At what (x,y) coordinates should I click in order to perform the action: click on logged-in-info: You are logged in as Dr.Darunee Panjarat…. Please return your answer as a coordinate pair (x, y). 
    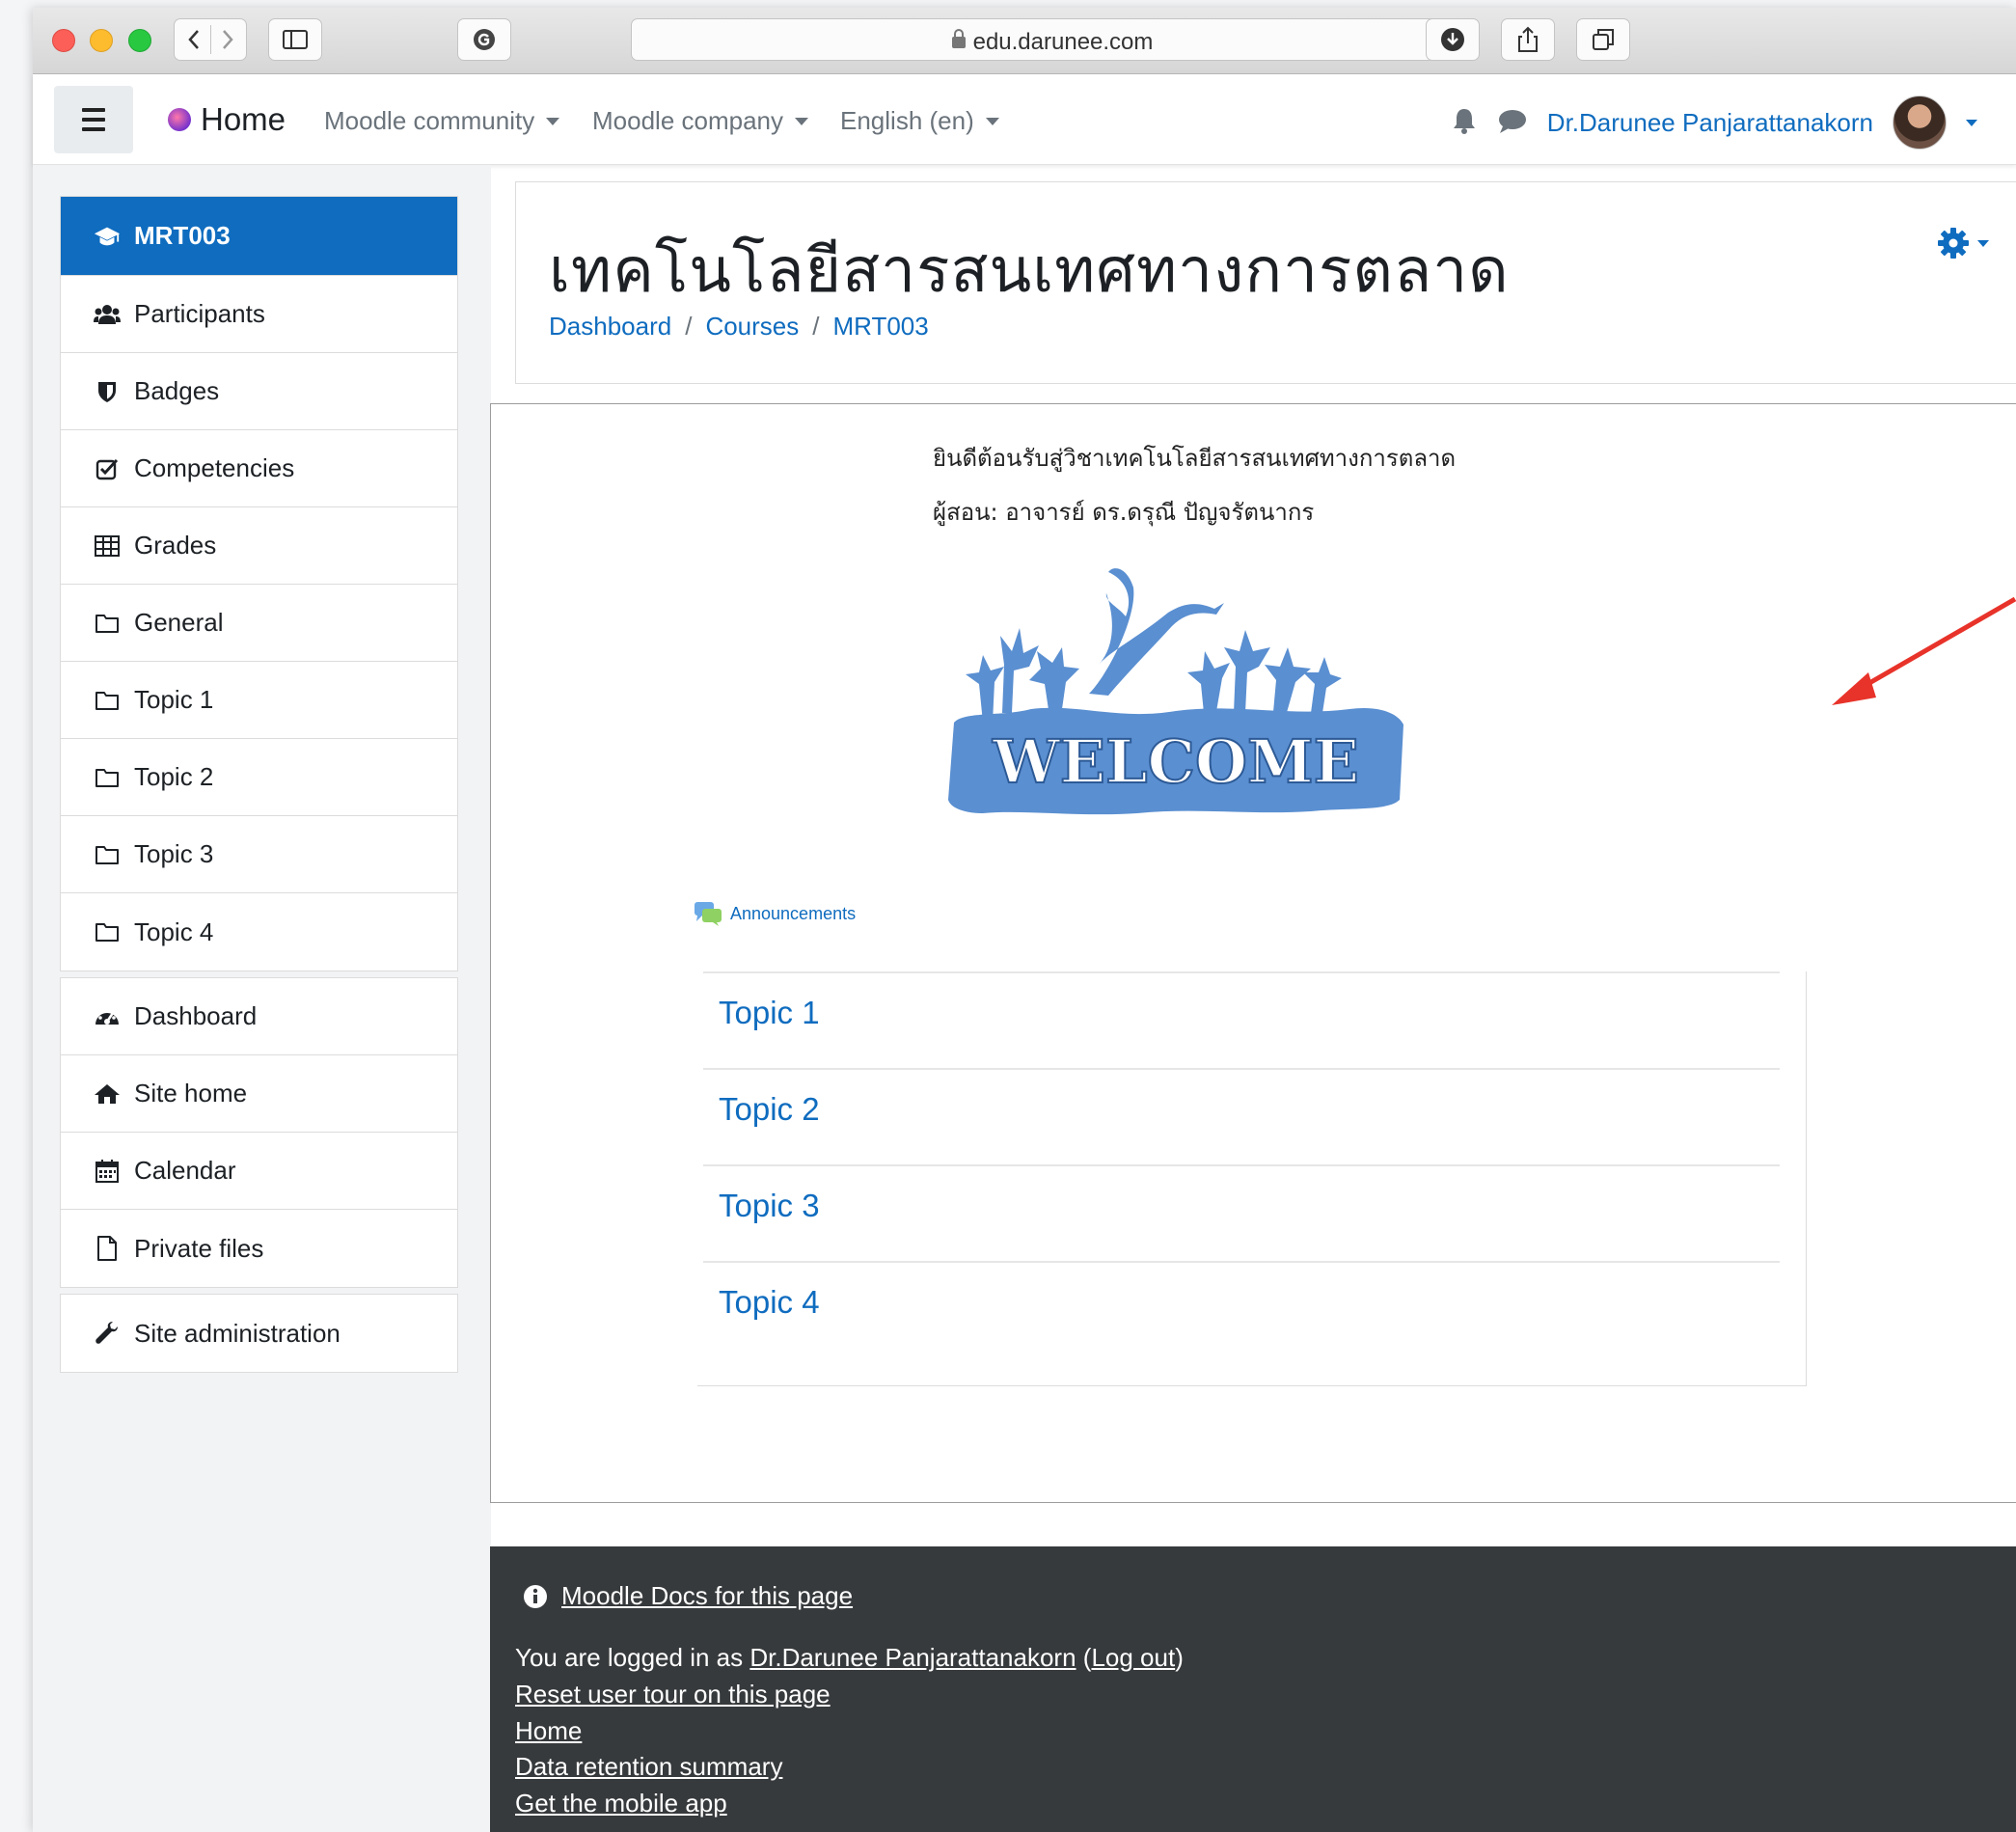
    Looking at the image, I should click on (849, 1658).